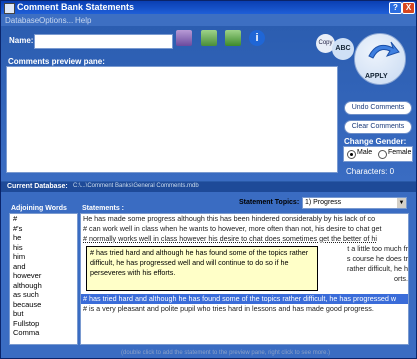  What do you see at coordinates (269, 202) in the screenshot?
I see `topics-label: Statement Topics:` at bounding box center [269, 202].